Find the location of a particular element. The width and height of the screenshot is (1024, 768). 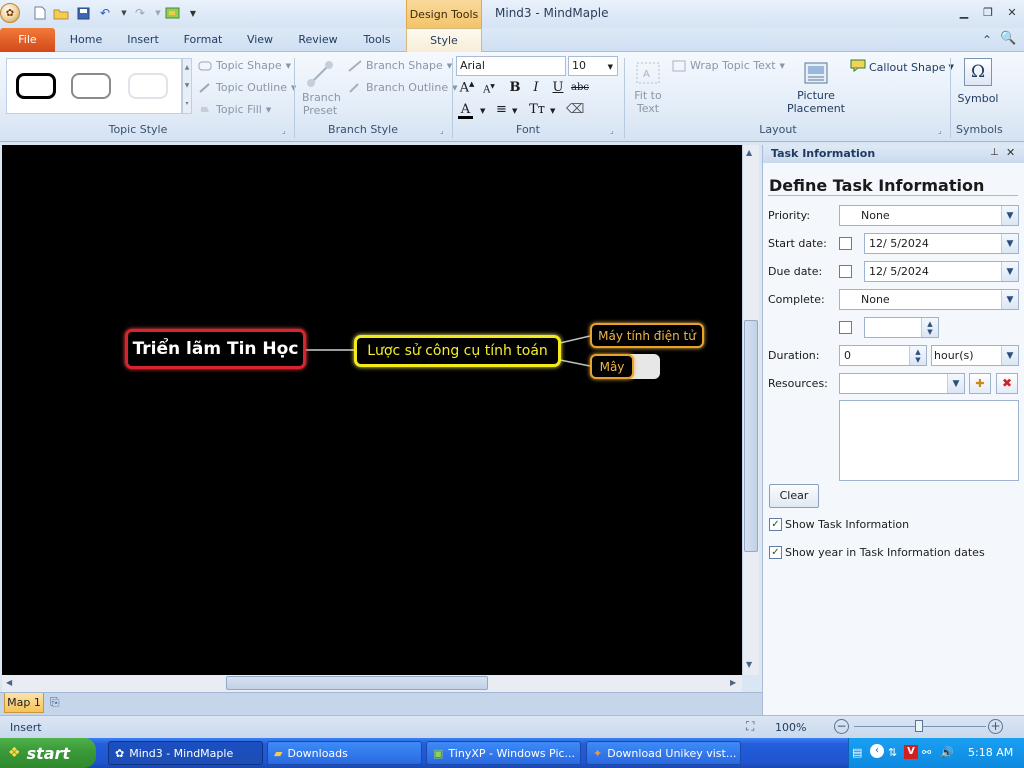

clock: 5:18 AM is located at coordinates (991, 752).